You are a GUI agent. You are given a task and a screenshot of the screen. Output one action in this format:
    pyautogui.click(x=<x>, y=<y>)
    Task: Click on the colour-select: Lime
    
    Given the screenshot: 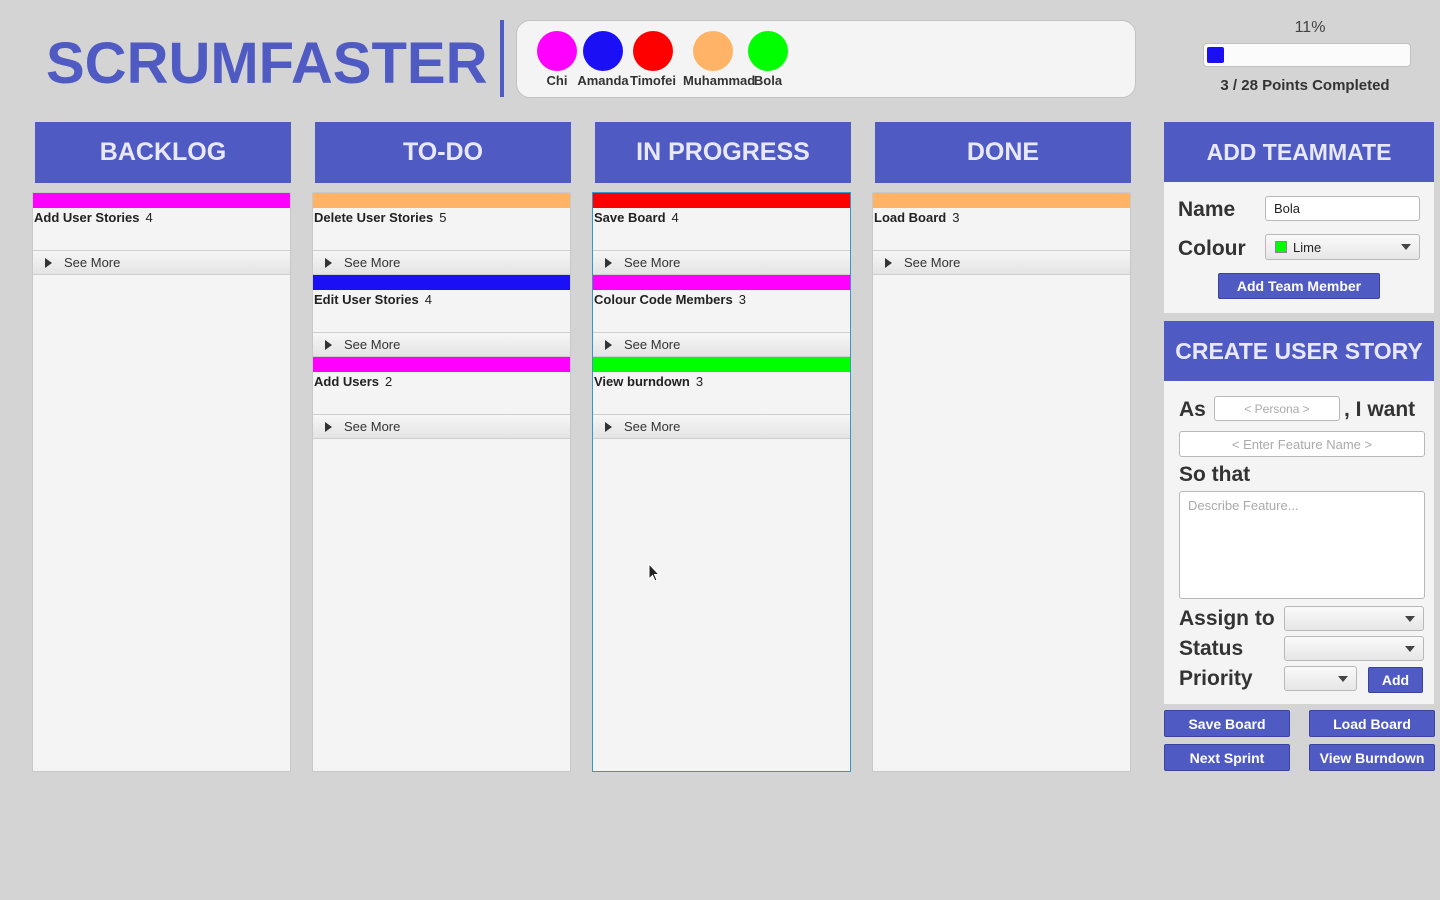 What is the action you would take?
    pyautogui.click(x=1342, y=247)
    